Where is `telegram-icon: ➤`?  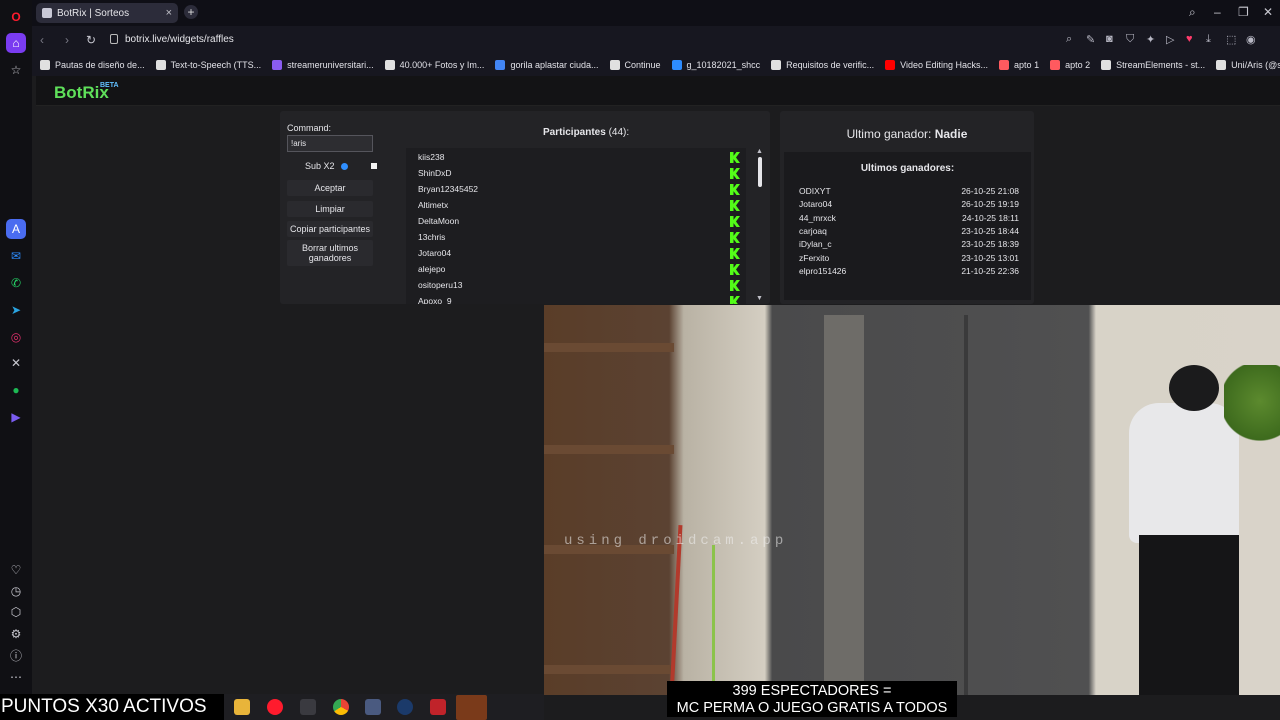
telegram-icon: ➤ is located at coordinates (16, 310).